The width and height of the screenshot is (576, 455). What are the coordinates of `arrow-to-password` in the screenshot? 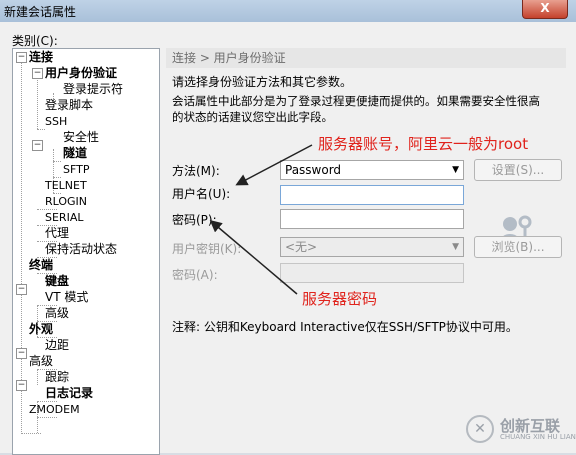 It's located at (253, 257).